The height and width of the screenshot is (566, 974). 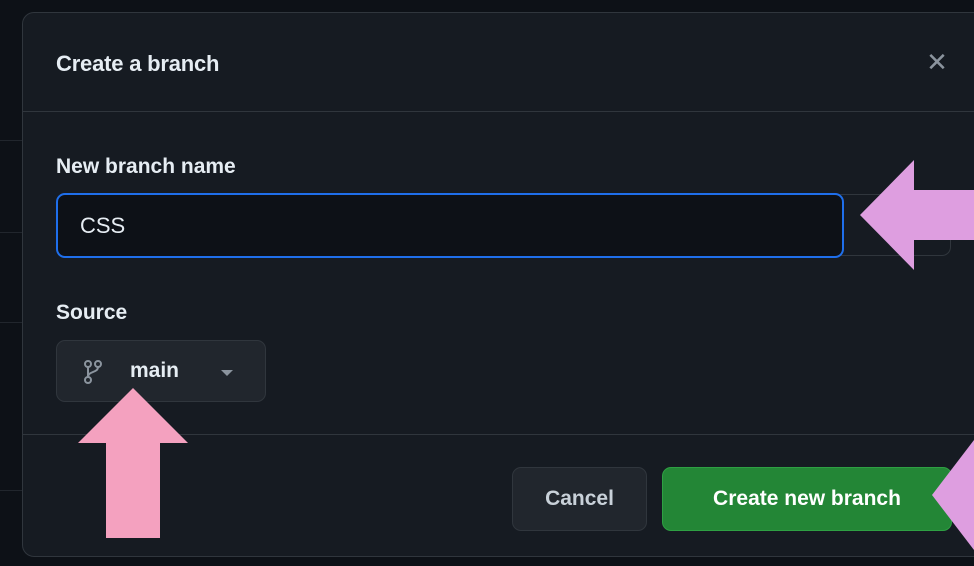 What do you see at coordinates (92, 312) in the screenshot?
I see `source-label: Source` at bounding box center [92, 312].